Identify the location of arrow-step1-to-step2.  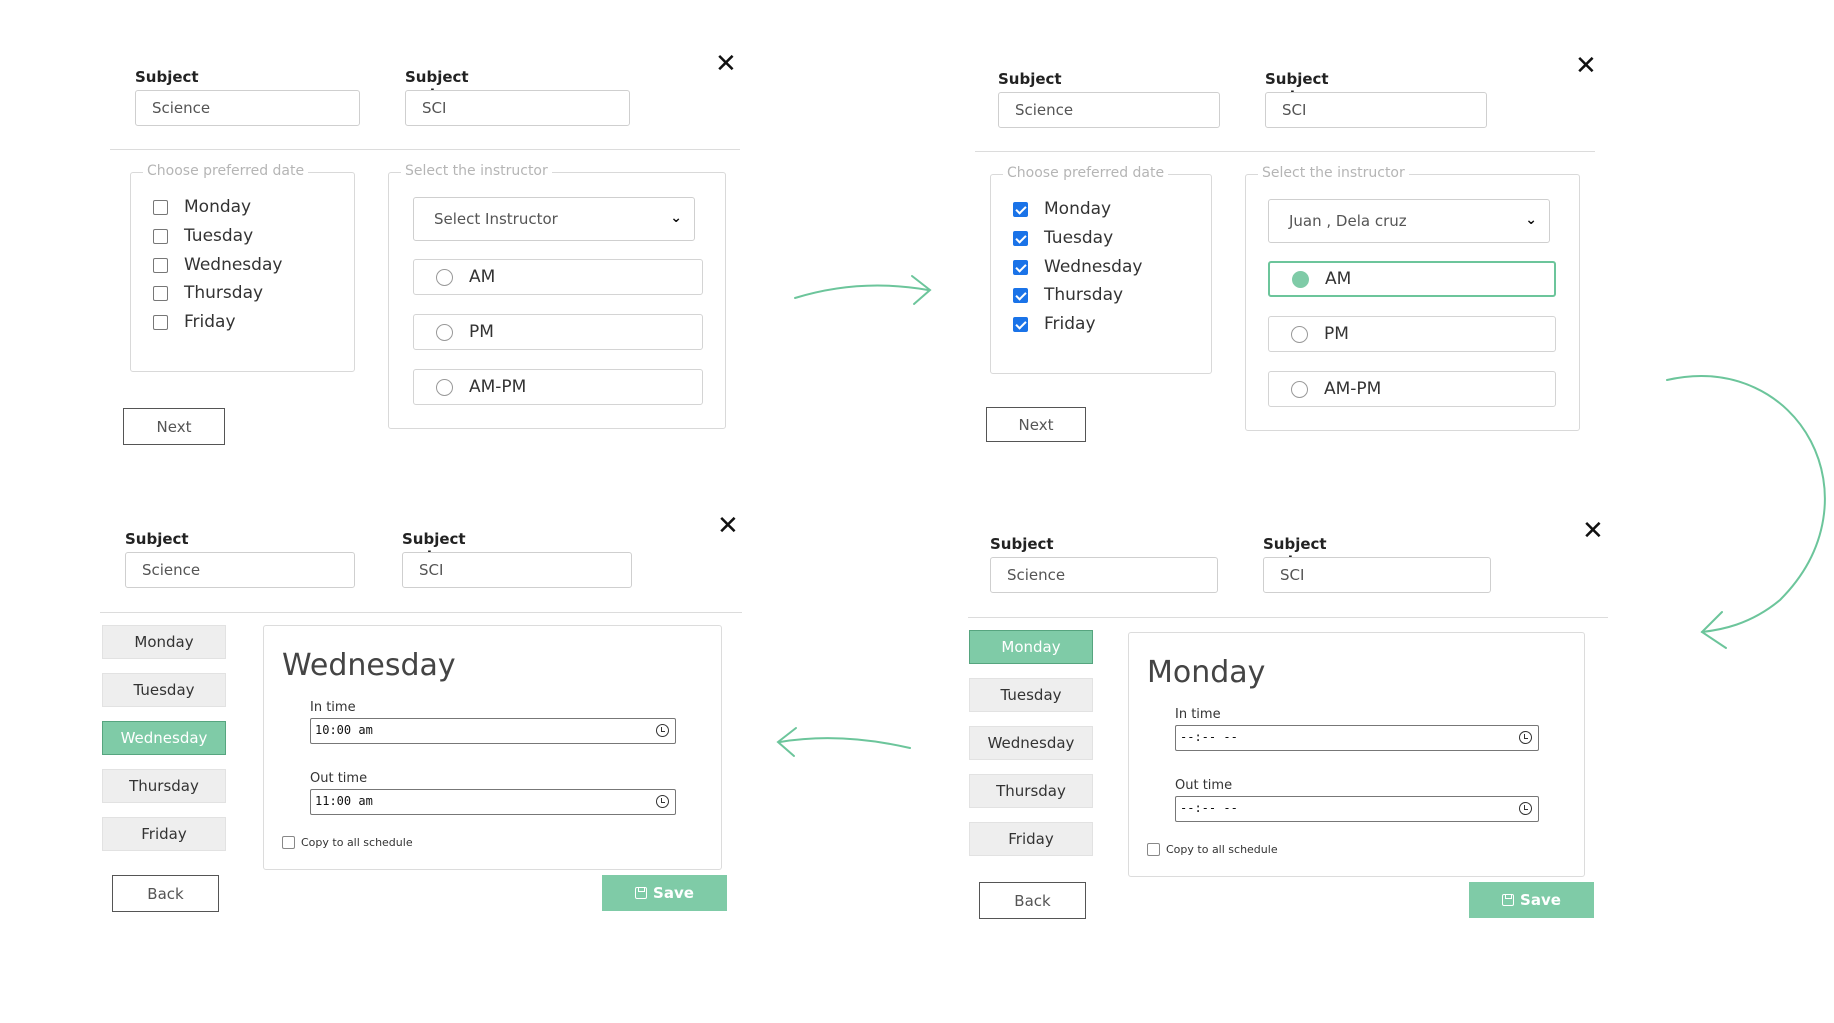
(861, 291).